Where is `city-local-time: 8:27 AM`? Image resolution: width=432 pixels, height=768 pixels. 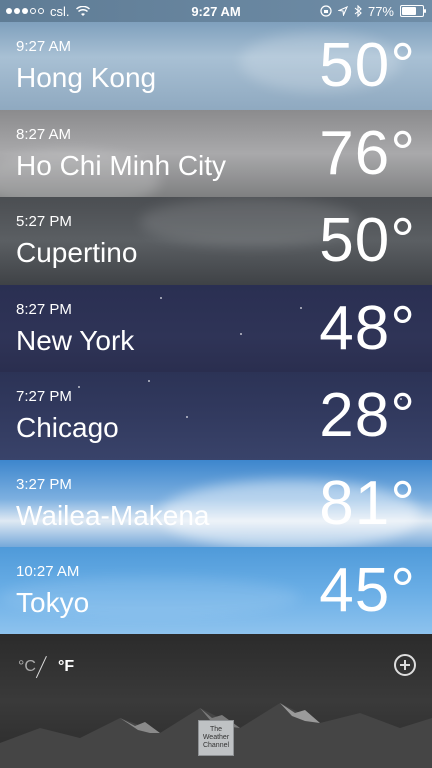 city-local-time: 8:27 AM is located at coordinates (44, 134).